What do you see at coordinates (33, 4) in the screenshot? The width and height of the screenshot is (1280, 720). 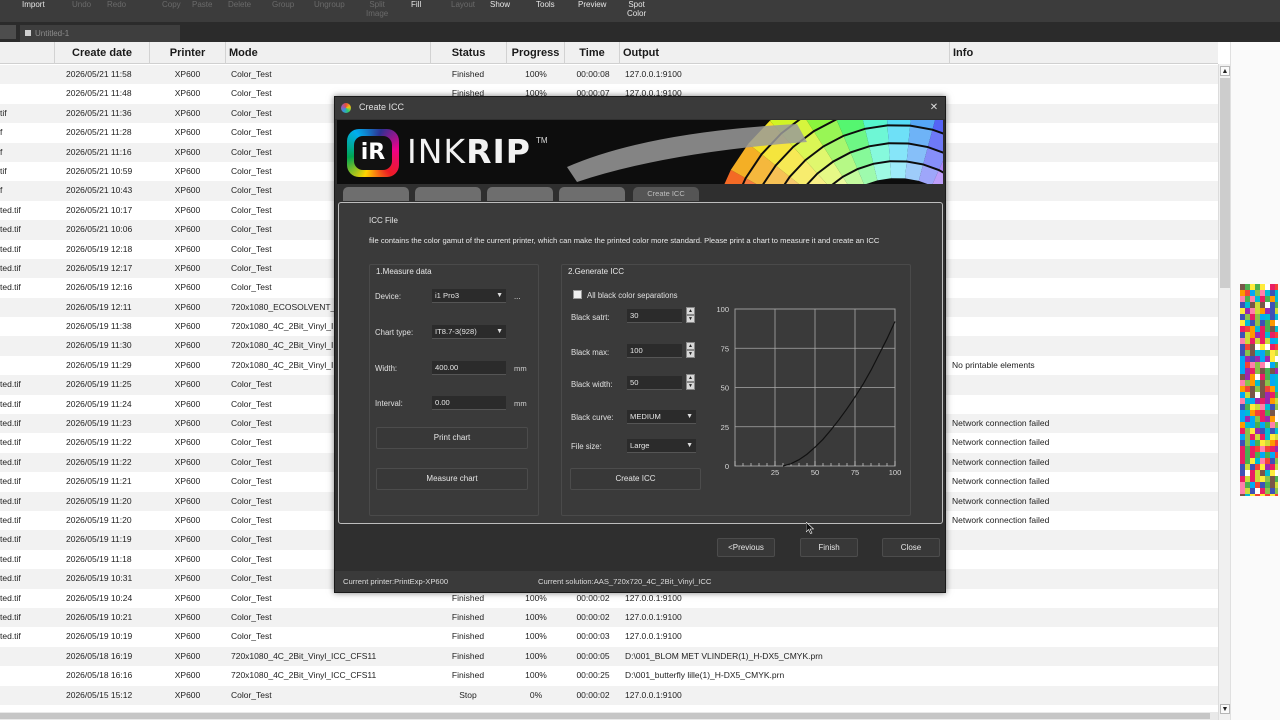 I see `toolbar-item: Import` at bounding box center [33, 4].